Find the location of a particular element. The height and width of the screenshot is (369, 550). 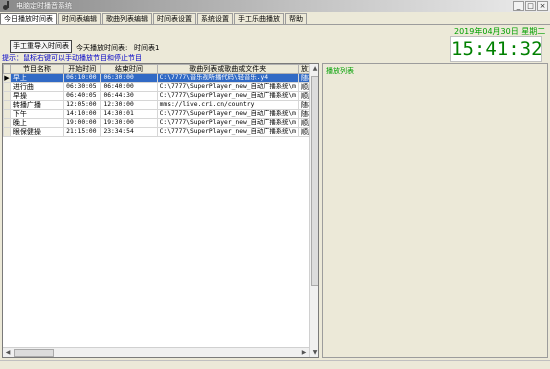

row-start: 21:15:00 is located at coordinates (82, 132).